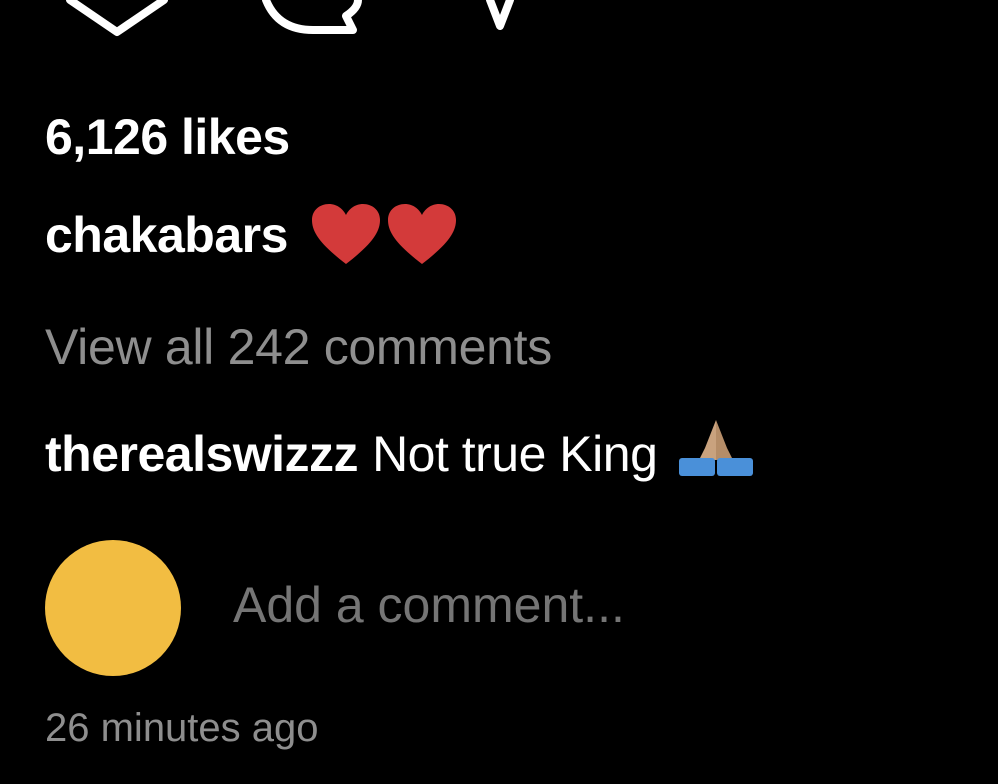 The image size is (998, 784). Describe the element at coordinates (554, 605) in the screenshot. I see `add-comment-input` at that location.